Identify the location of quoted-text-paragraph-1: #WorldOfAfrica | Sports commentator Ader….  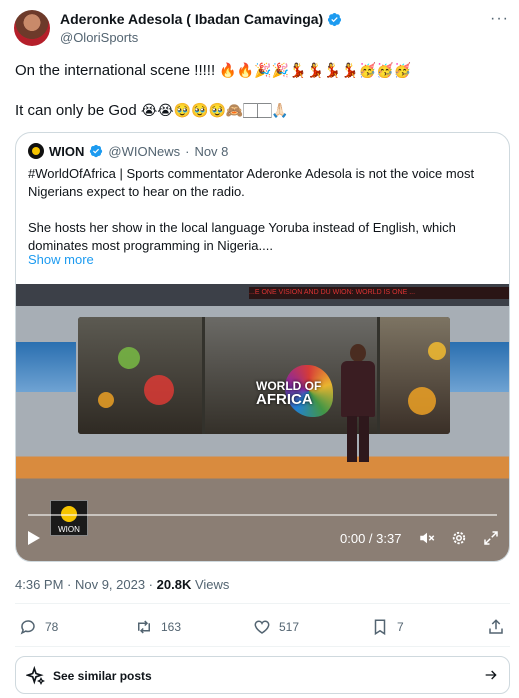
(251, 182).